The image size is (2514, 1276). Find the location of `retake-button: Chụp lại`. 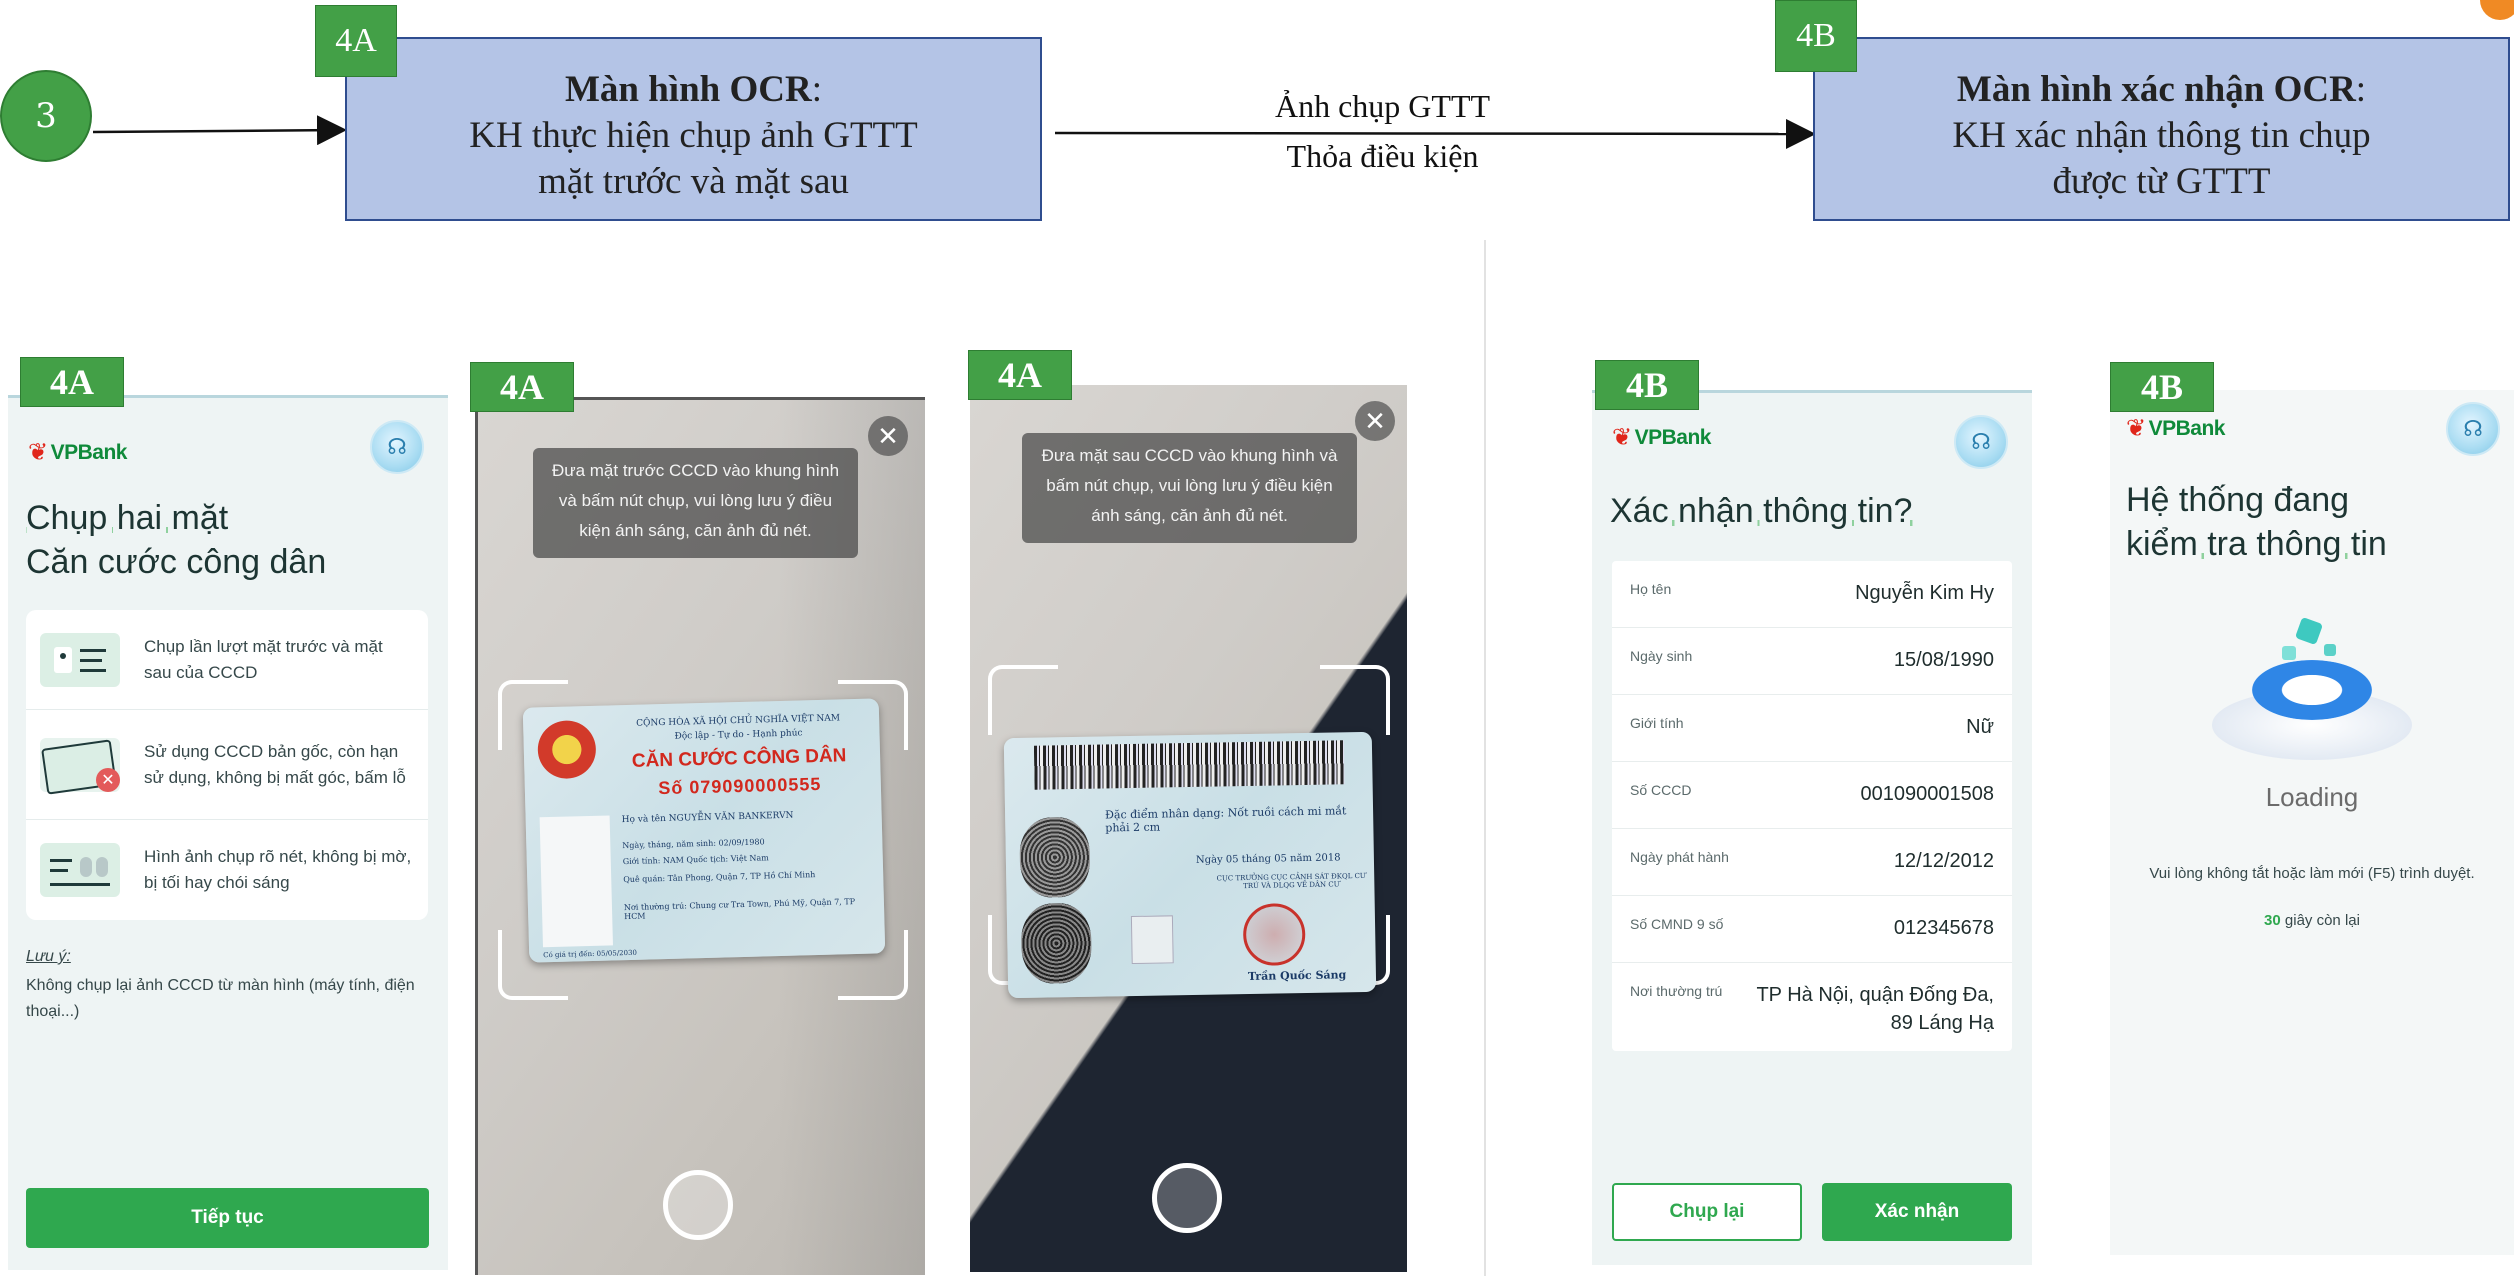

retake-button: Chụp lại is located at coordinates (1707, 1212).